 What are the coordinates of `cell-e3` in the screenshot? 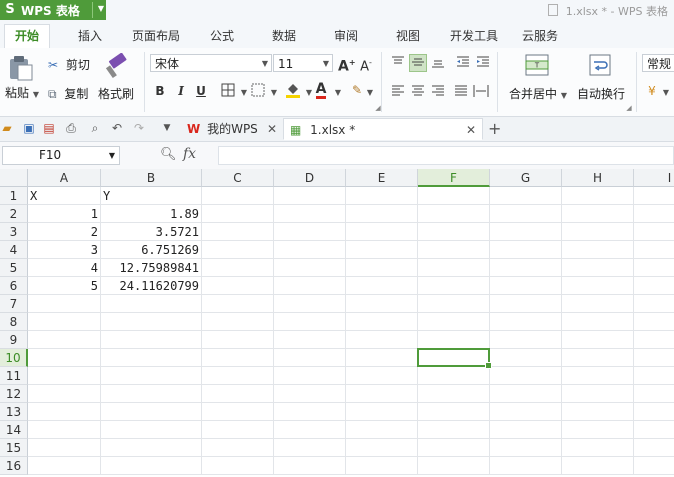 It's located at (382, 232).